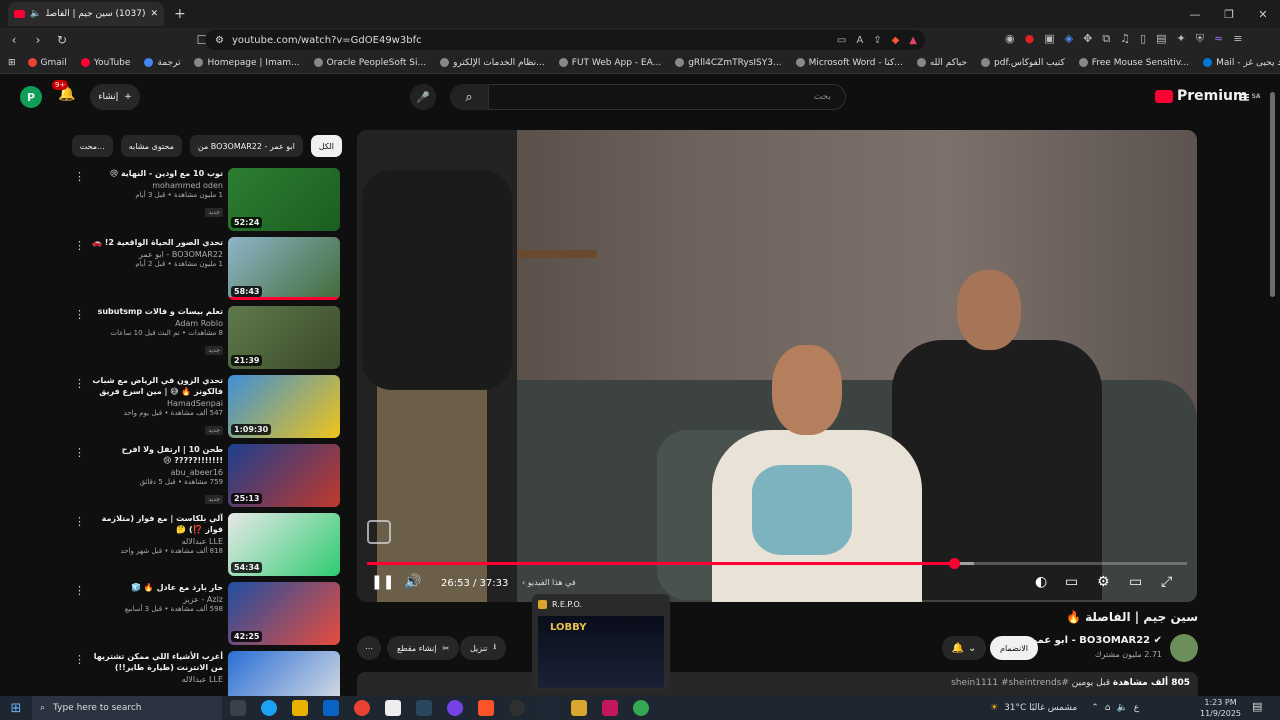 The width and height of the screenshot is (1280, 720). Describe the element at coordinates (238, 708) in the screenshot. I see `task-view-icon` at that location.